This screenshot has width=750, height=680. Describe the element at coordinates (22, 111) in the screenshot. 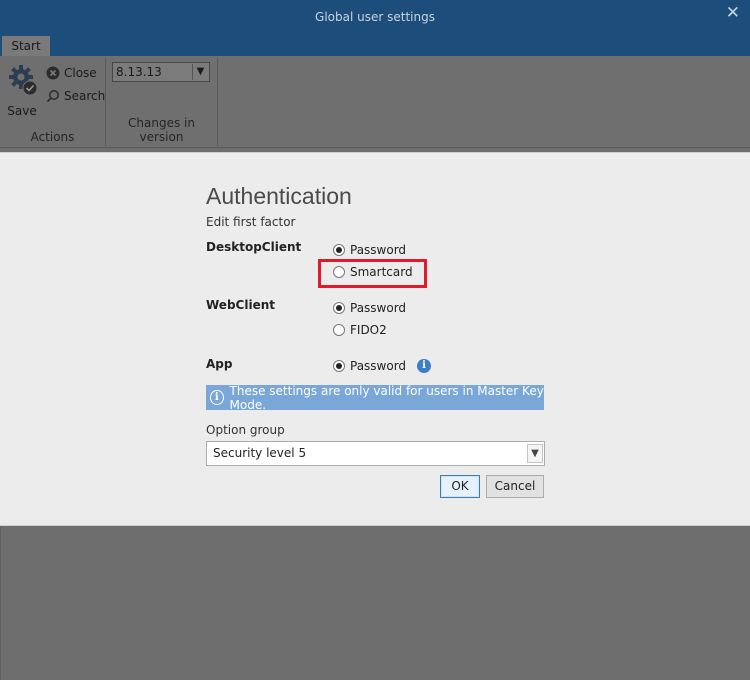

I see `save-label: Save` at that location.